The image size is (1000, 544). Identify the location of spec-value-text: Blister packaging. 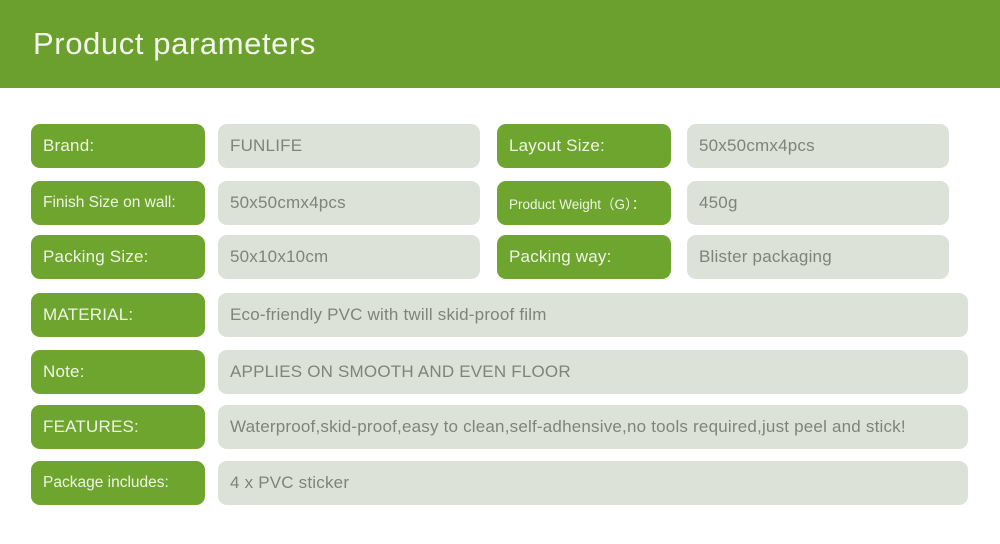
(765, 256).